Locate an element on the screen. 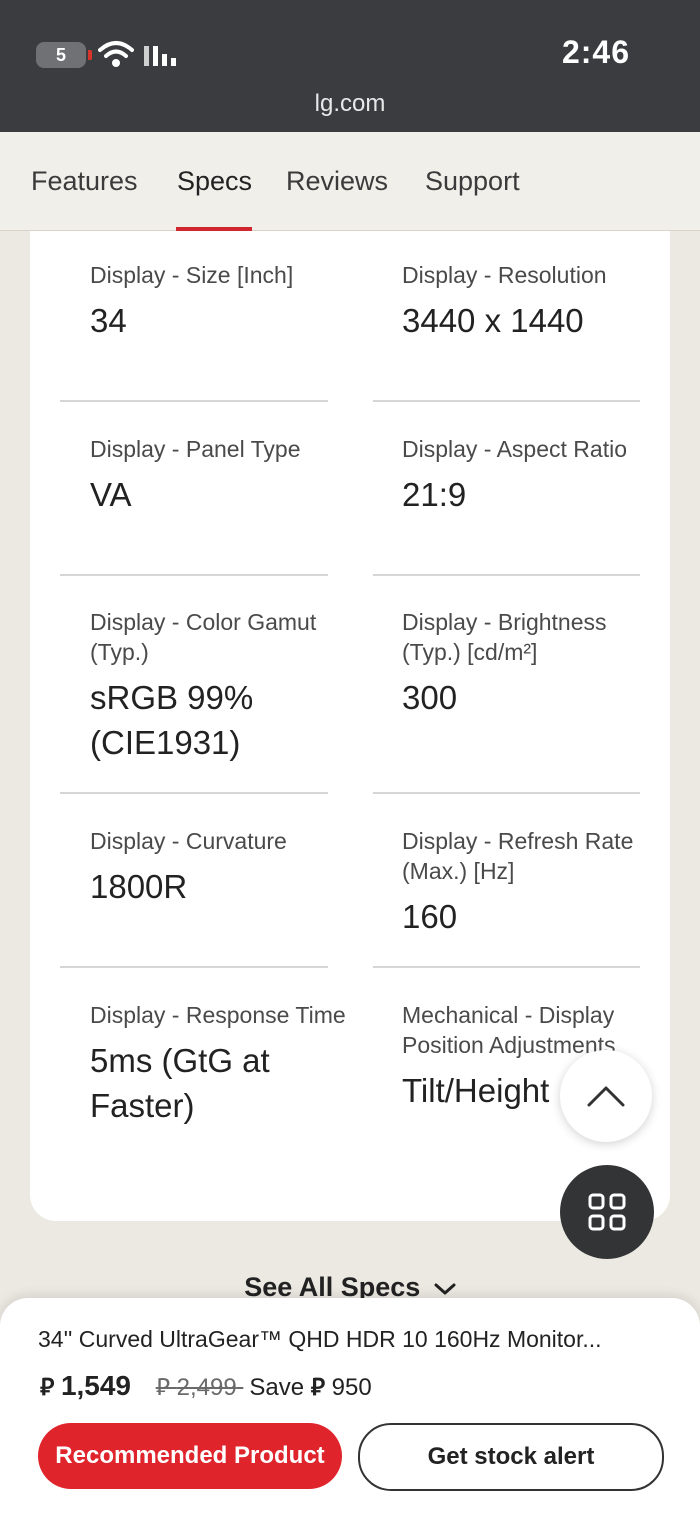 The image size is (700, 1516). spec-item: Display - Panel Type VA is located at coordinates (224, 475).